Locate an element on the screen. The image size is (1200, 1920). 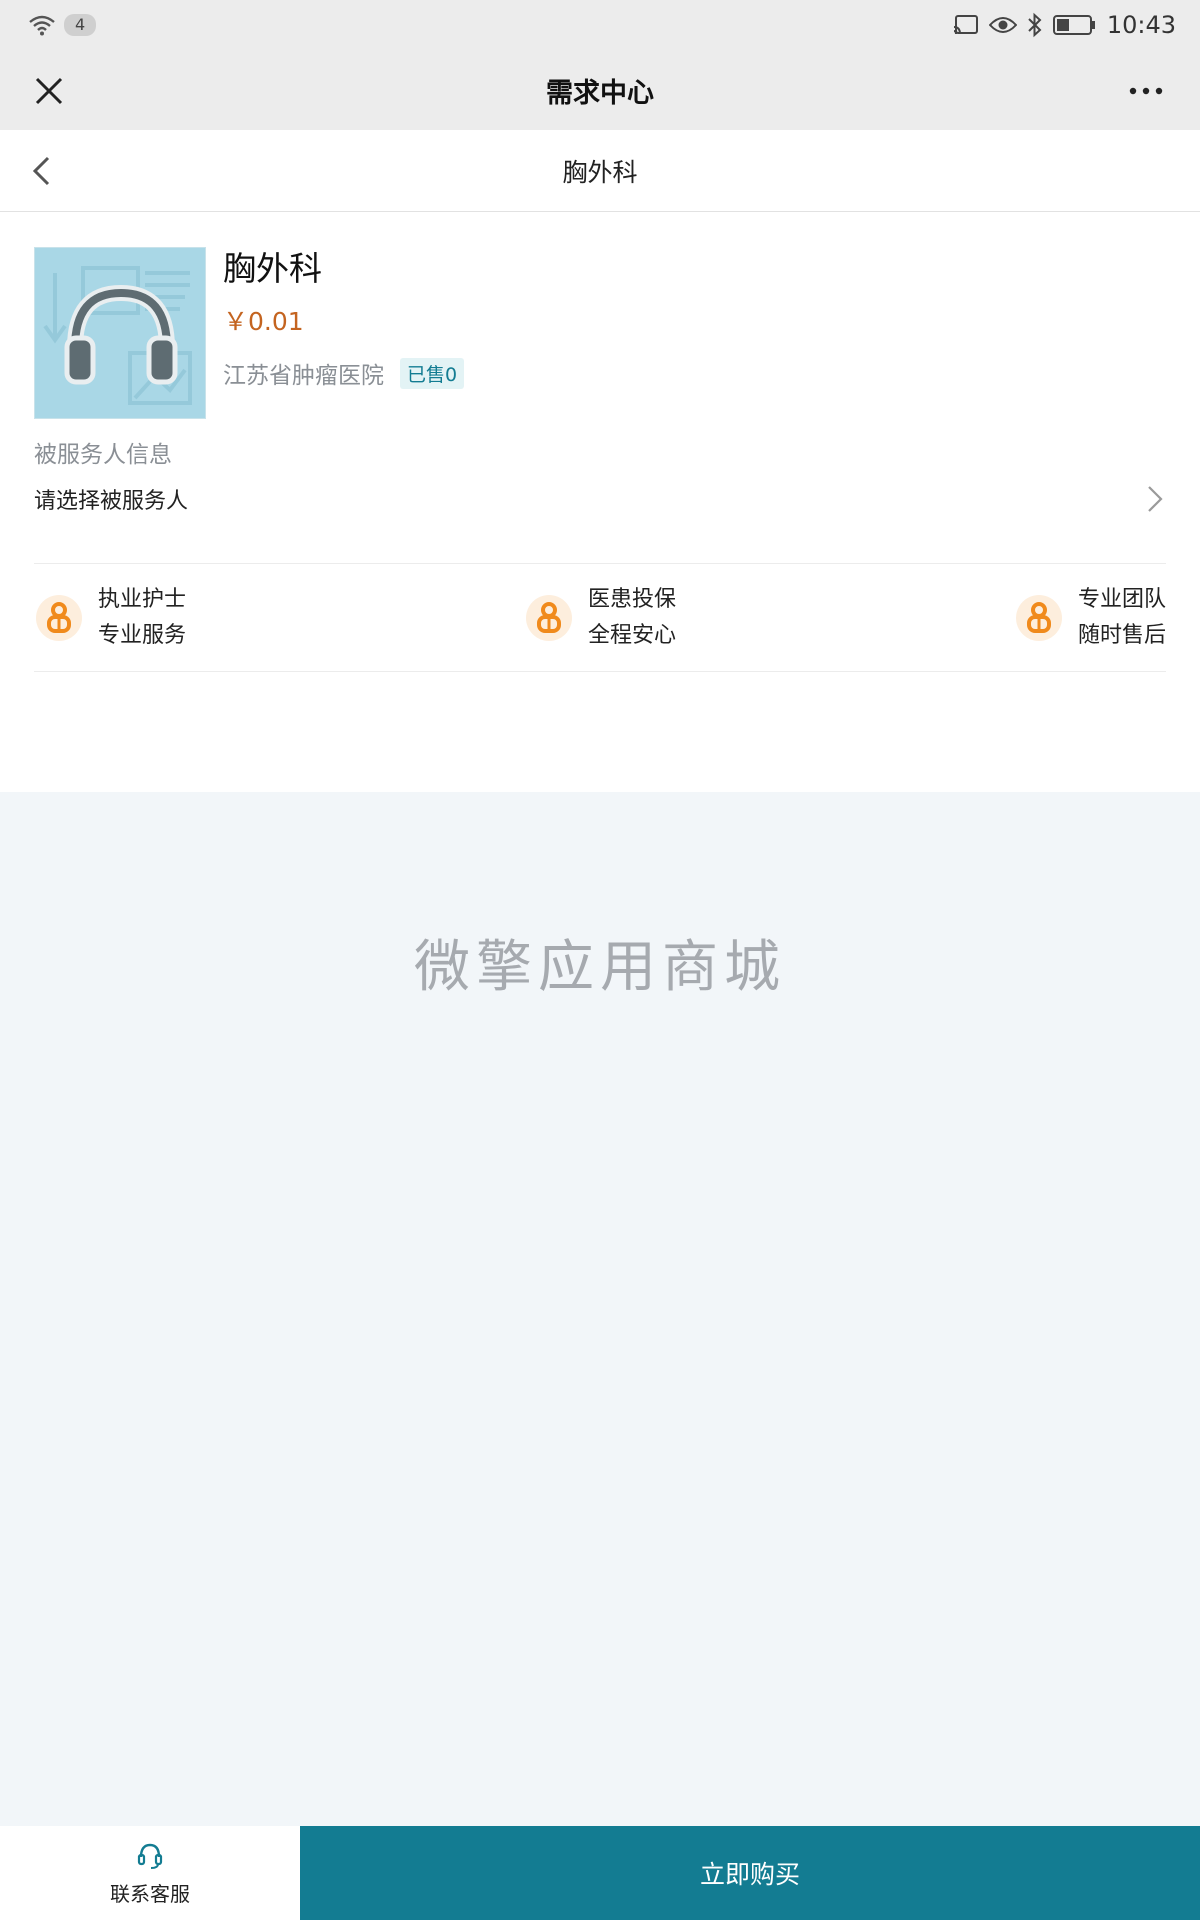
close-icon is located at coordinates (49, 91).